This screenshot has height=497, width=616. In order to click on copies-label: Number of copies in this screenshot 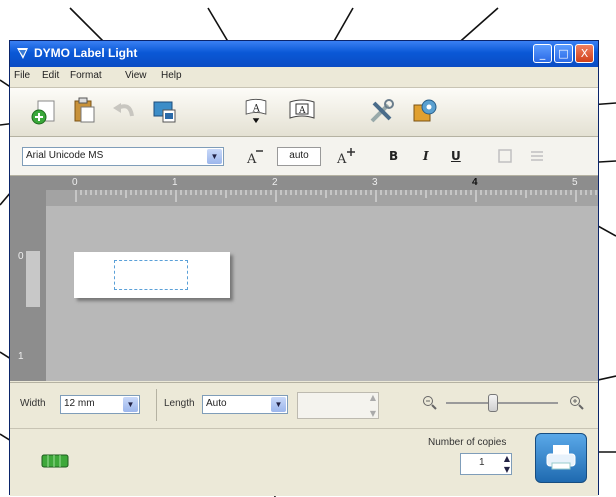, I will do `click(467, 442)`.